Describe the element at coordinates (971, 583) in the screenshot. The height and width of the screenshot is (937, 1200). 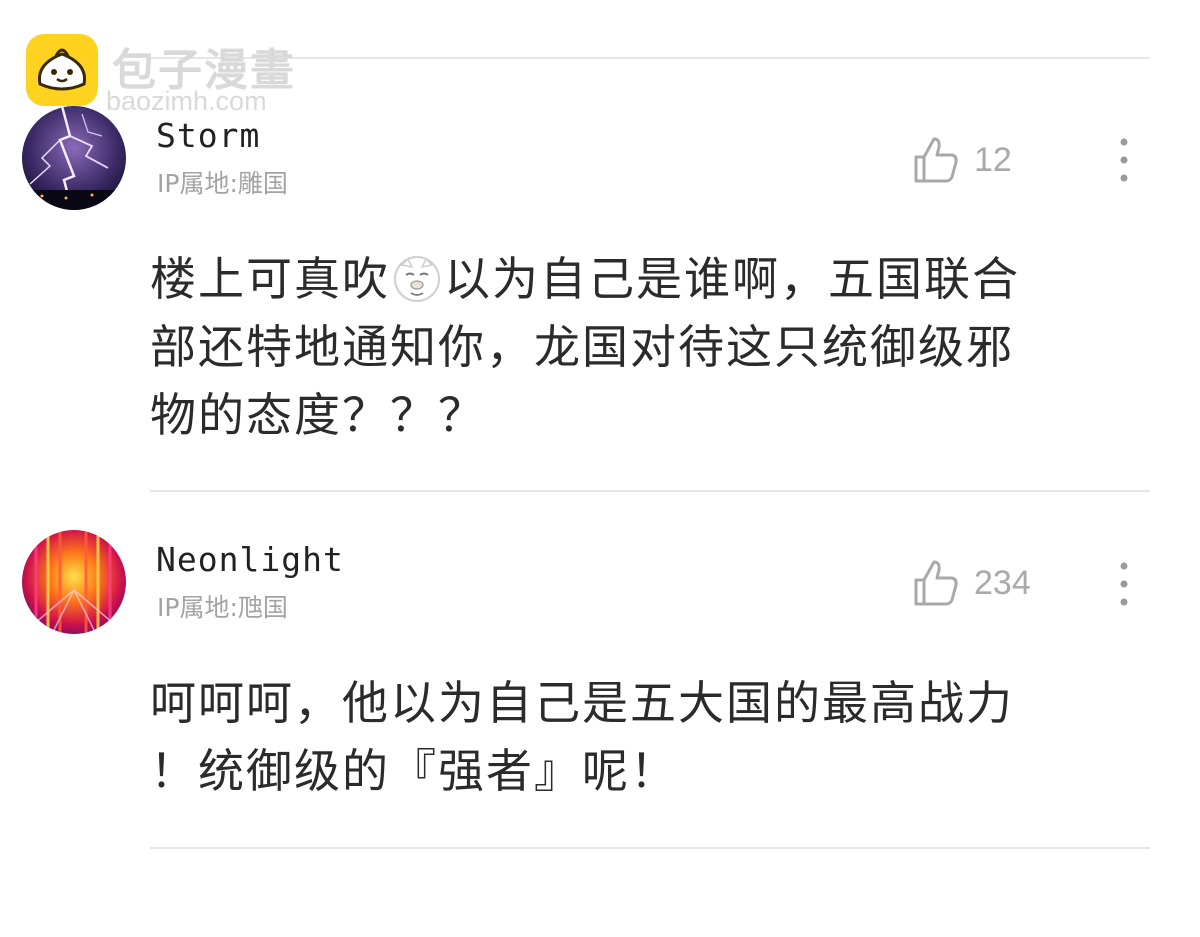
I see `like-button: 234` at that location.